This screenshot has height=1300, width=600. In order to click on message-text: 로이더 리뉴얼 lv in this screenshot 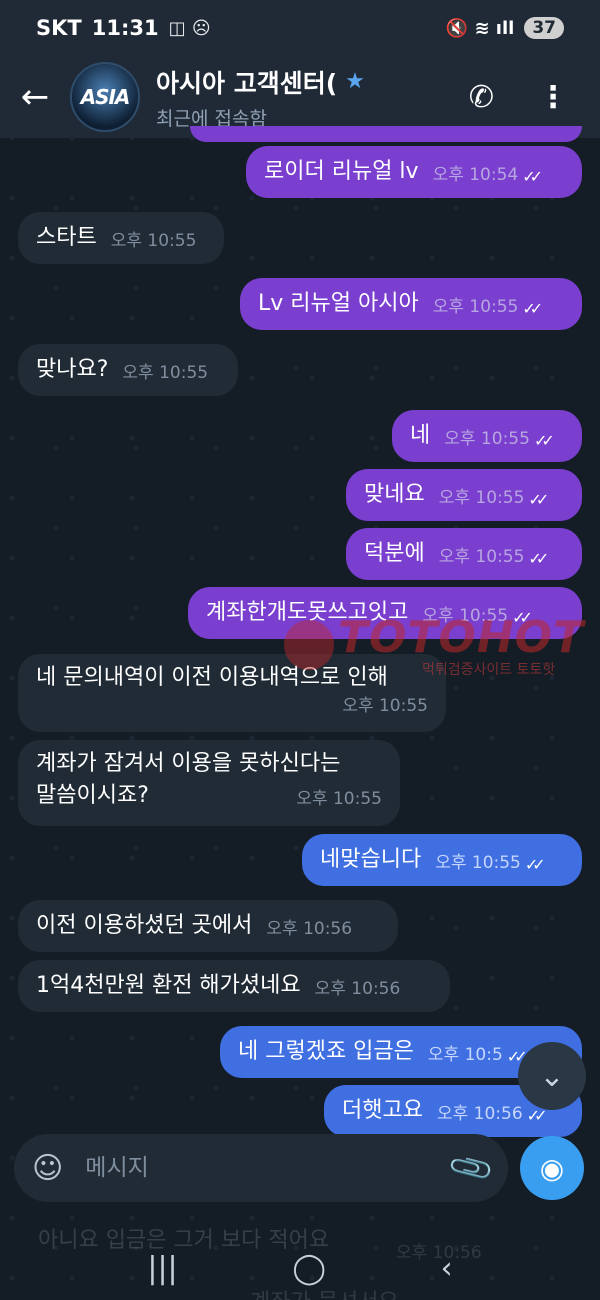, I will do `click(341, 171)`.